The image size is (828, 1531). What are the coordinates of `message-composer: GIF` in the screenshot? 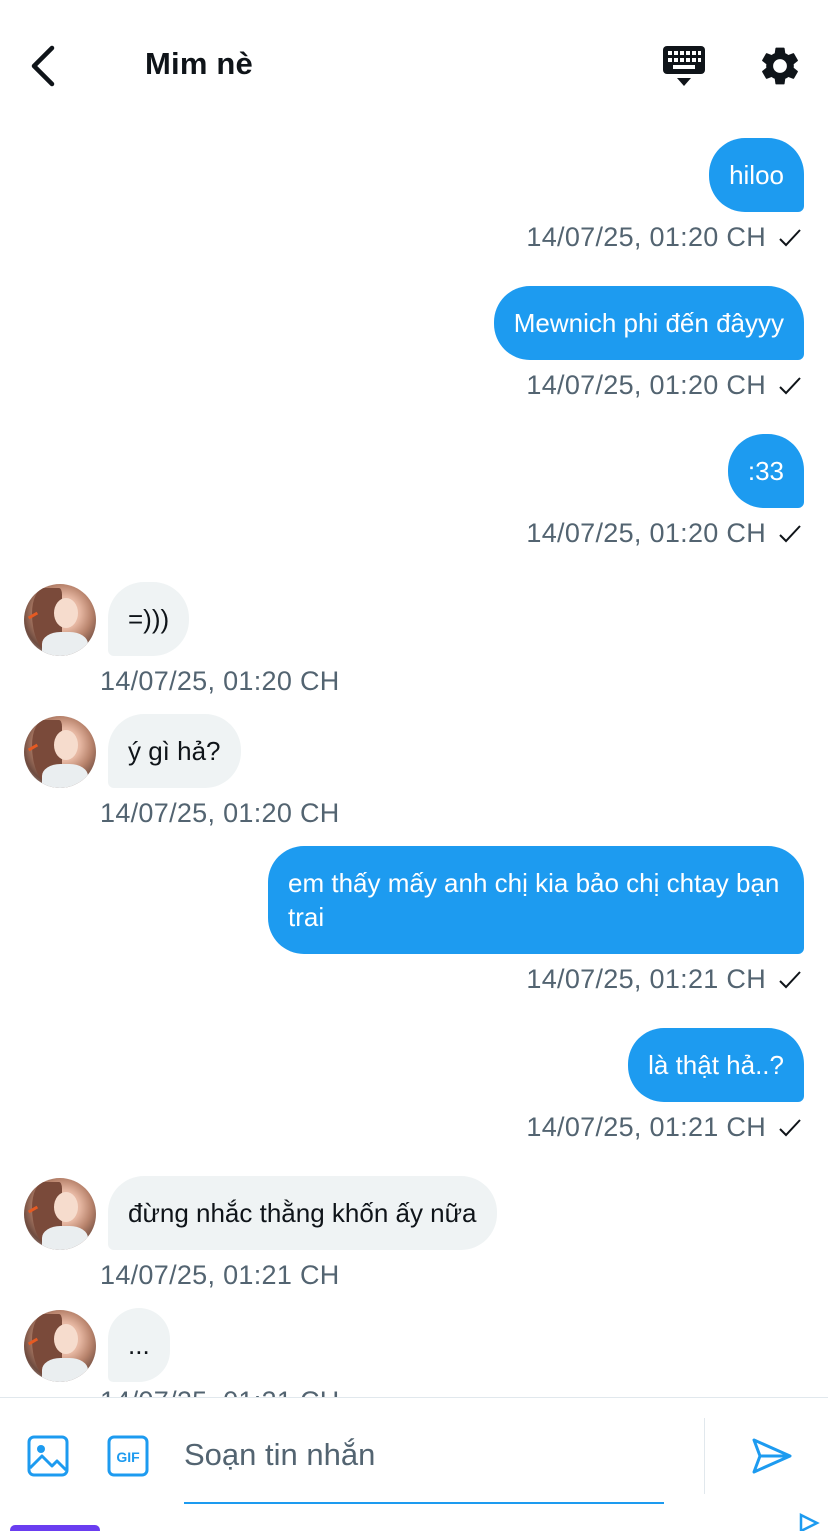 It's located at (414, 1464).